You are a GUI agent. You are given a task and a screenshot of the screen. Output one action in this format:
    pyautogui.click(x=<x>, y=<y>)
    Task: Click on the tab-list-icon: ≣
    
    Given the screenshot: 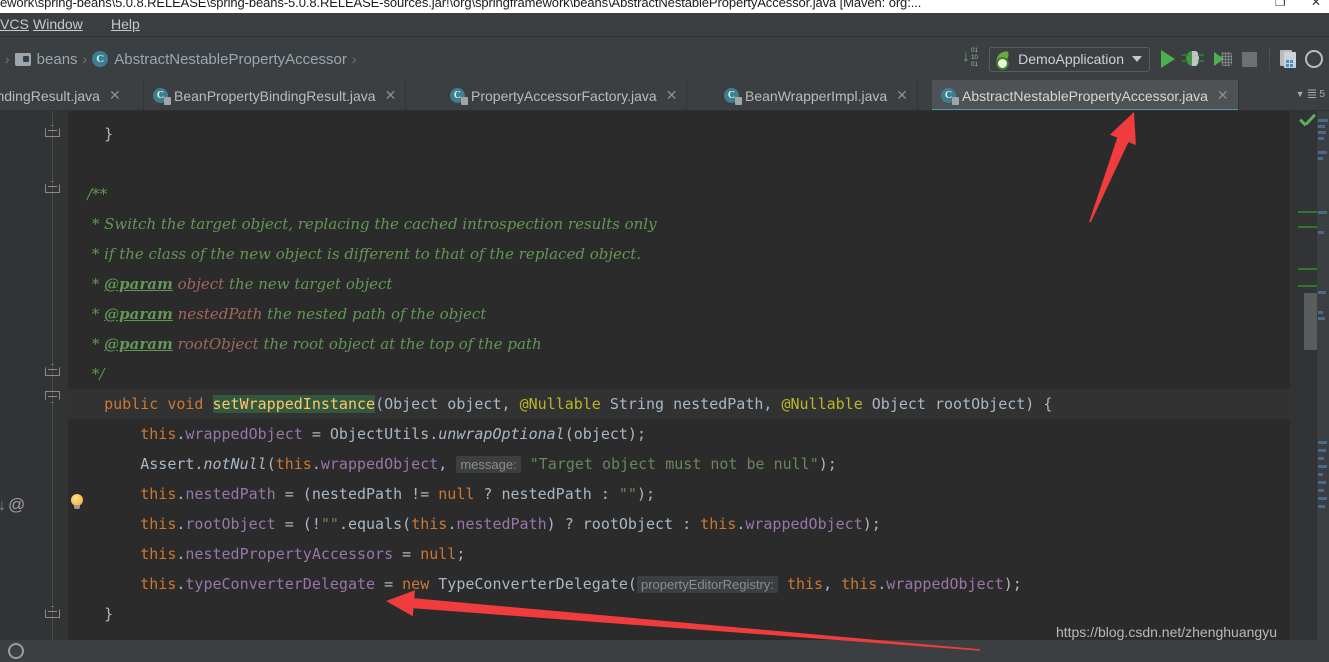 What is the action you would take?
    pyautogui.click(x=1312, y=93)
    